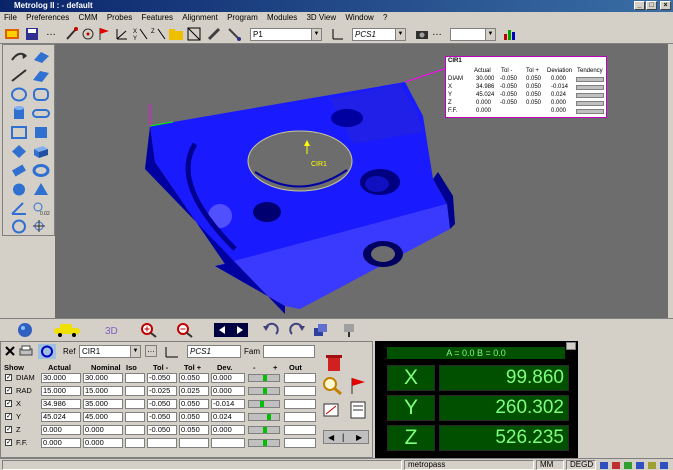 The width and height of the screenshot is (673, 470). Describe the element at coordinates (162, 443) in the screenshot. I see `tol-minus-cell` at that location.